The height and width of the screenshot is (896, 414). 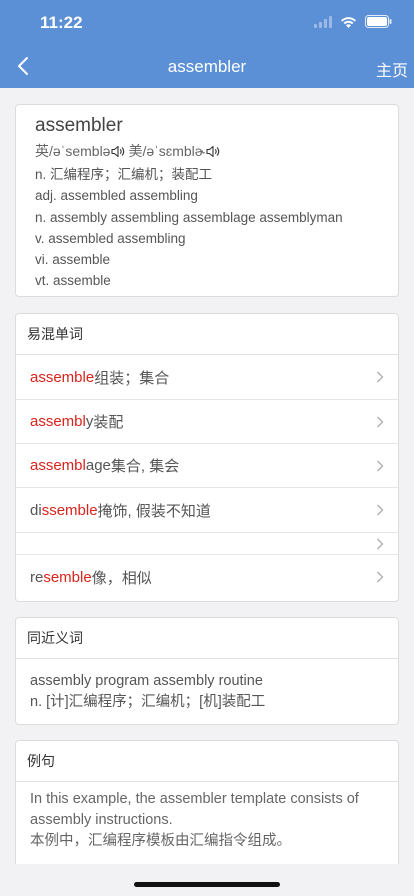 I want to click on header-bar: 11:22 assembler 主页, so click(x=207, y=44).